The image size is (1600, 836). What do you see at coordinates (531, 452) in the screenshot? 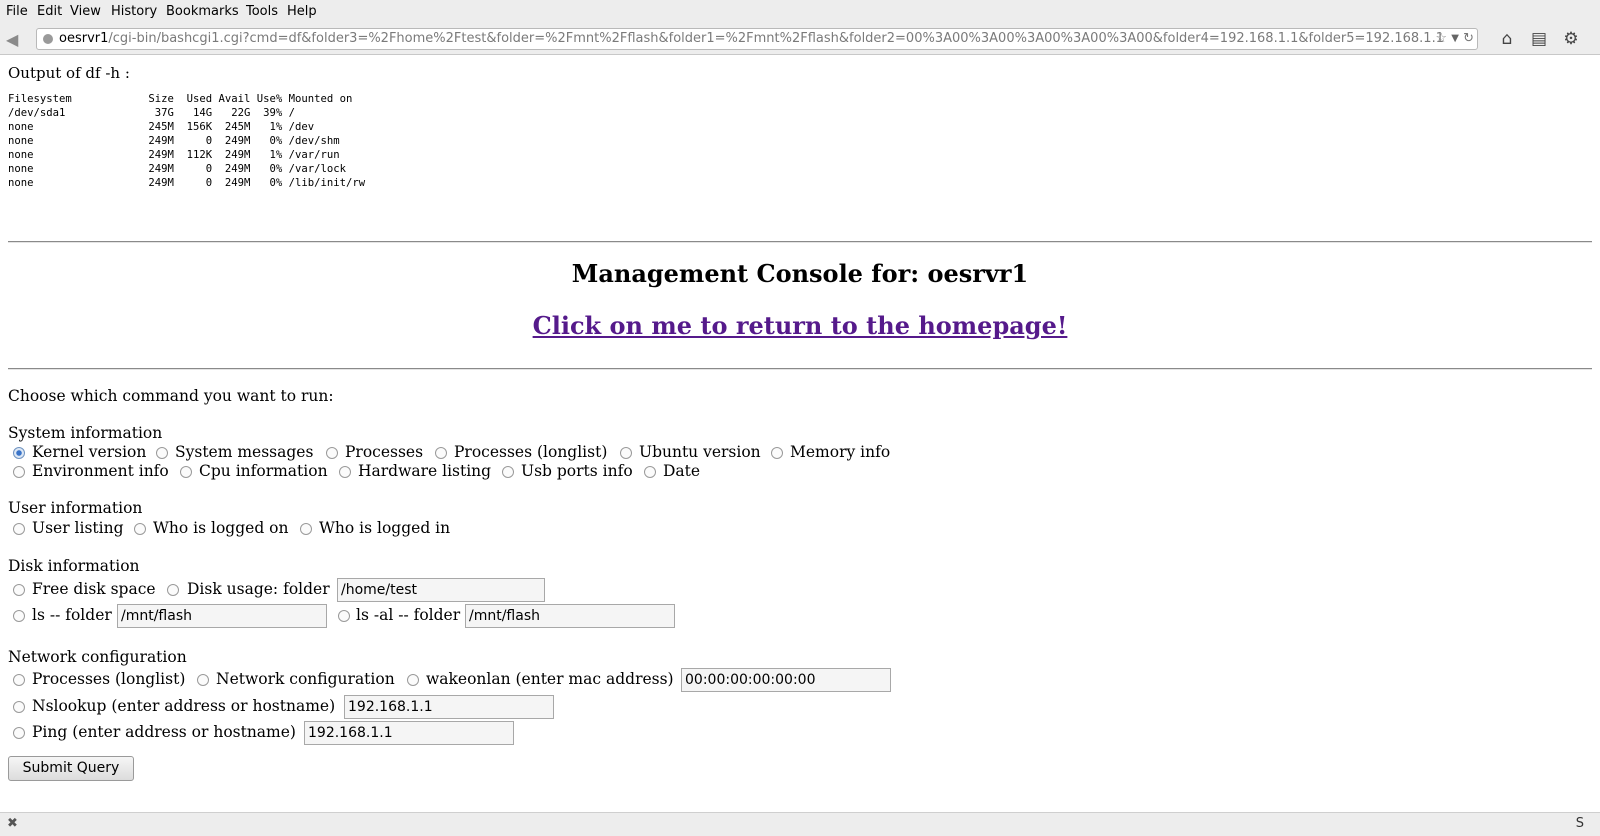
I see `label-processes-longlist: Processes (longlist)` at bounding box center [531, 452].